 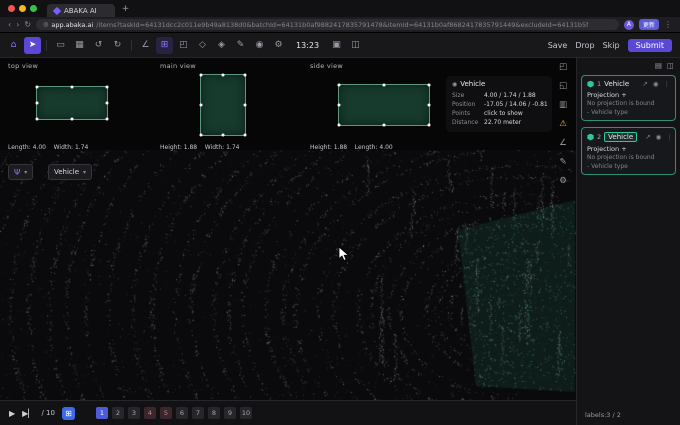 I want to click on update-badge: 更新, so click(x=648, y=24).